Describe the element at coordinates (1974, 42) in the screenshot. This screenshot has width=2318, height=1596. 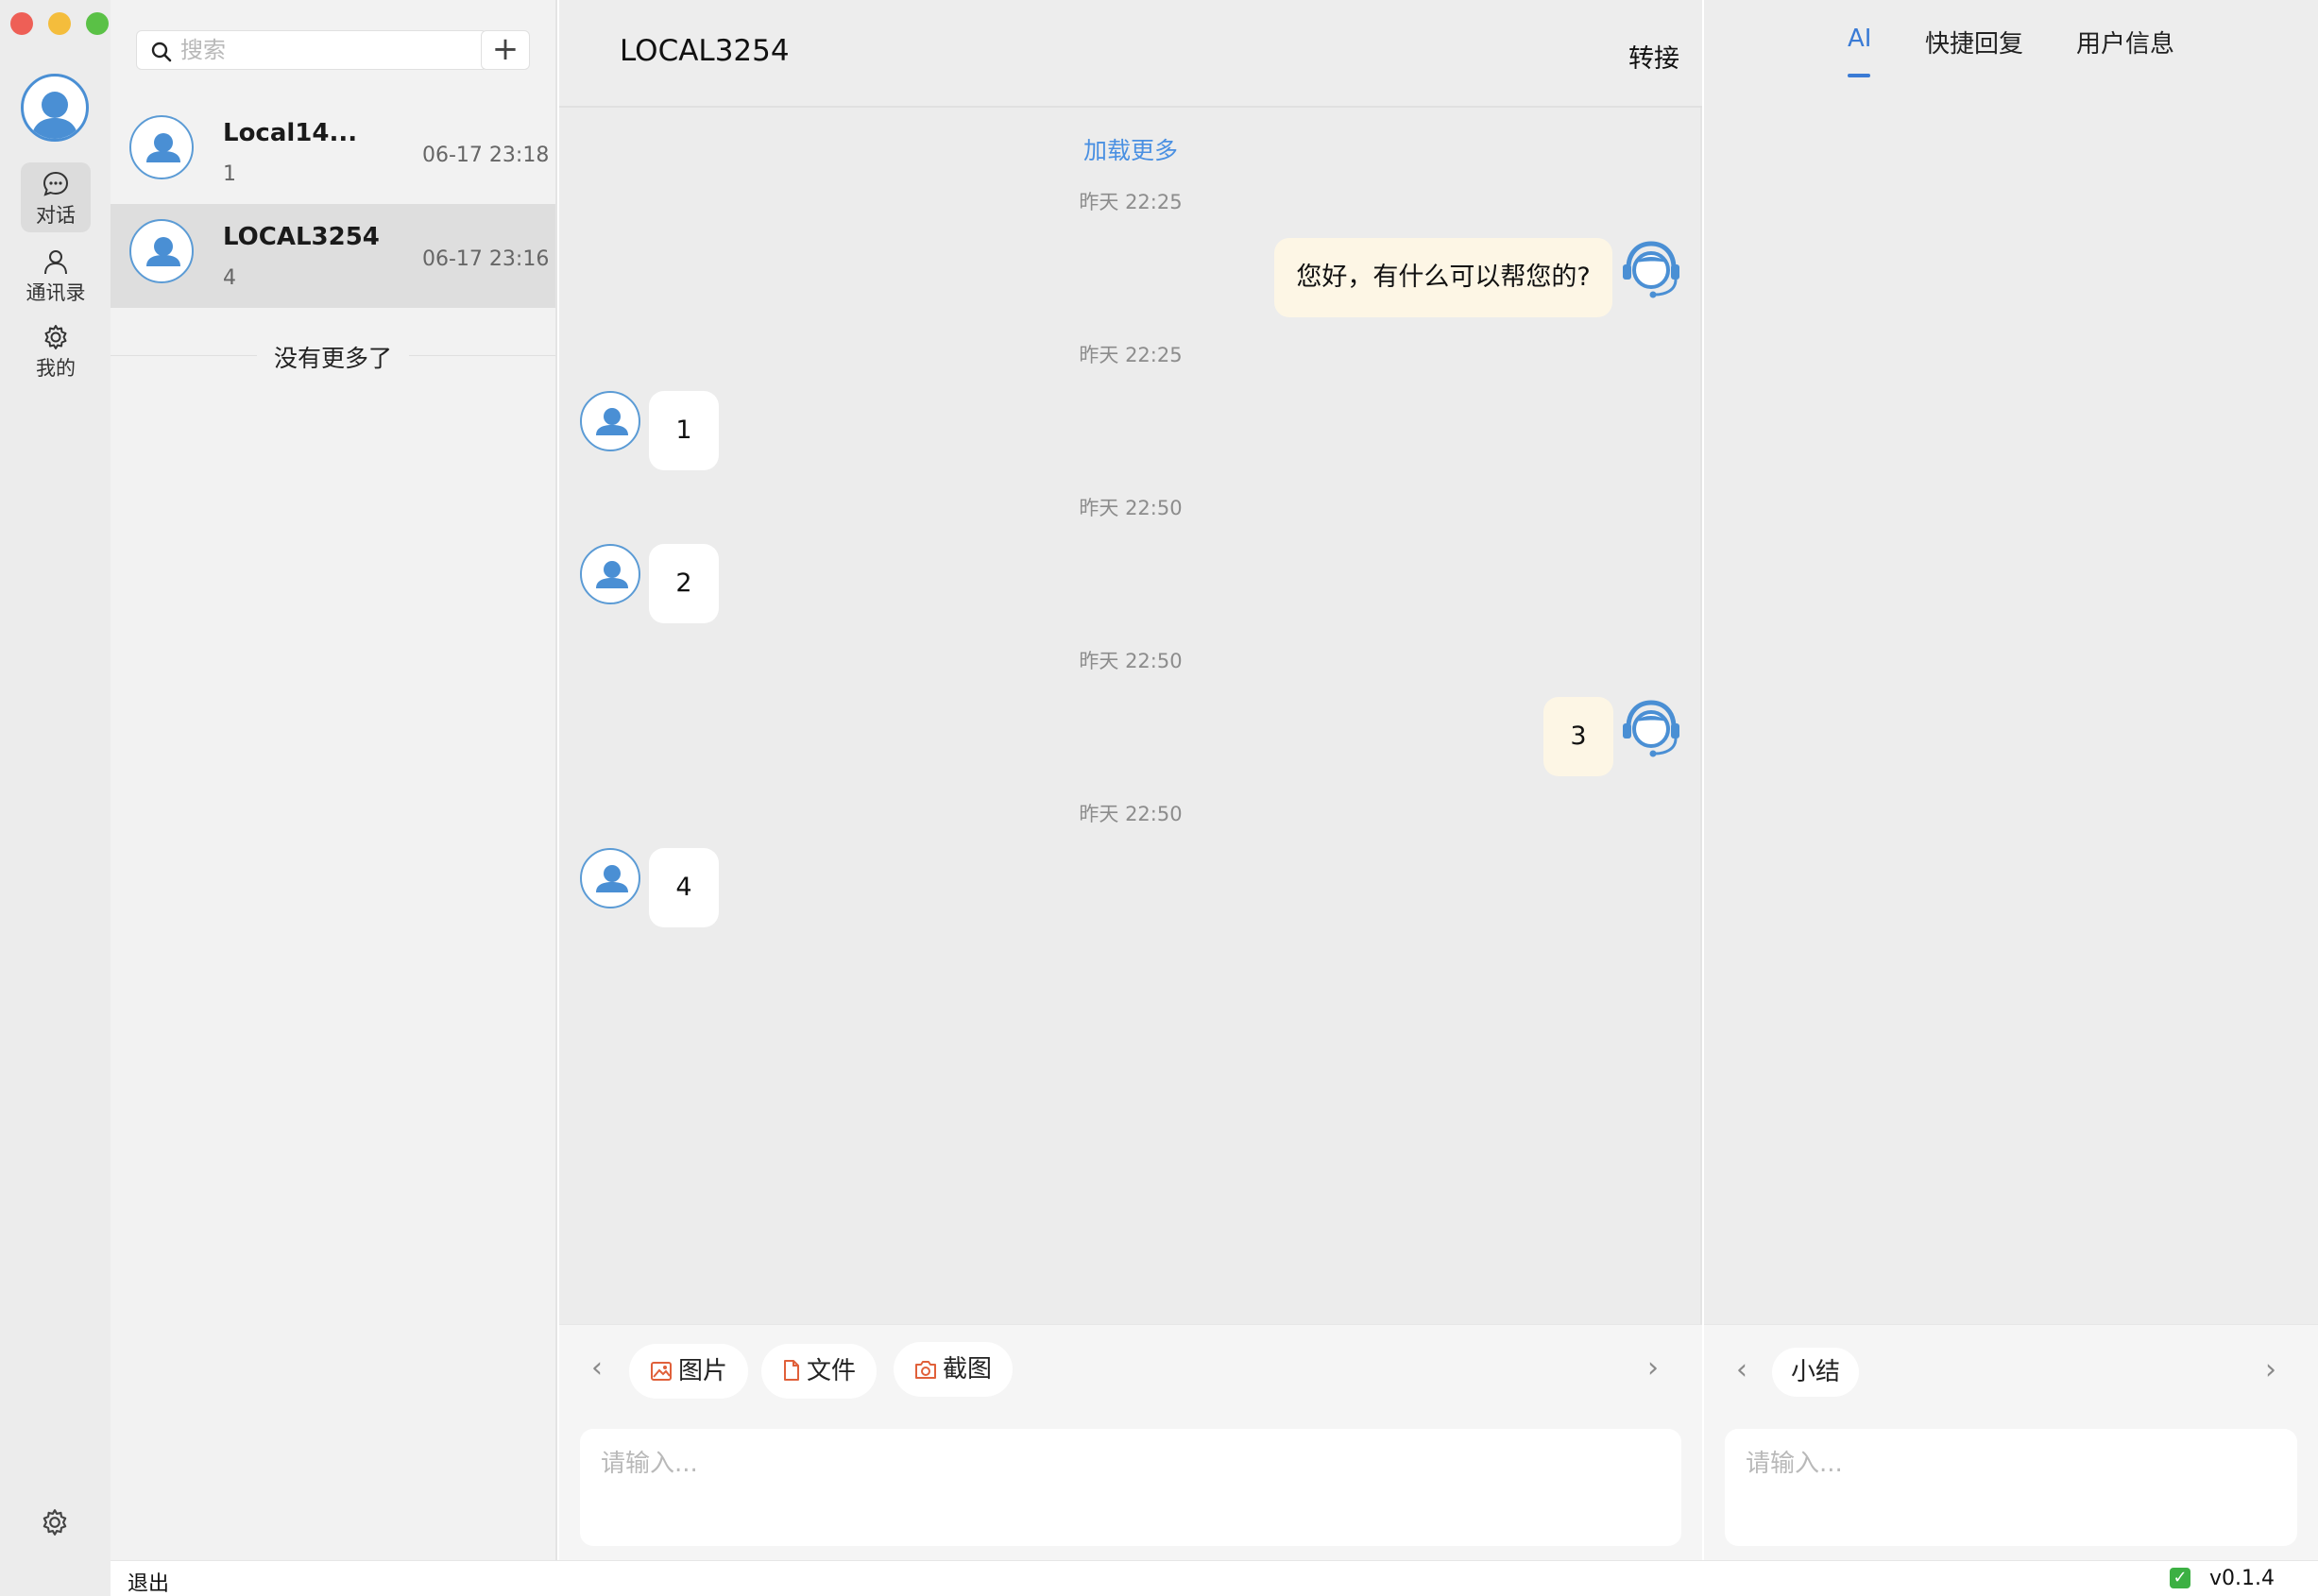
I see `tab-quick-reply: 快捷回复` at that location.